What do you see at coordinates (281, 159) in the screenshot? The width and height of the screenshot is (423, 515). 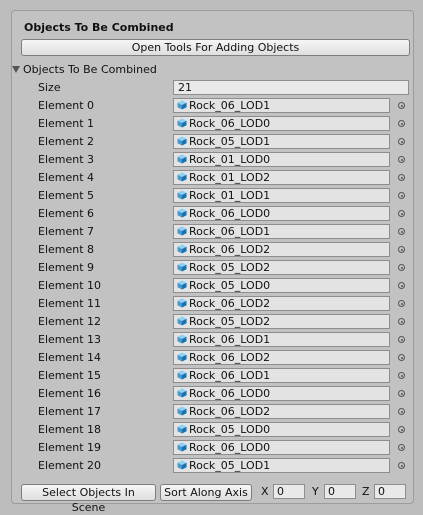 I see `object-field: Rock_01_LOD0` at bounding box center [281, 159].